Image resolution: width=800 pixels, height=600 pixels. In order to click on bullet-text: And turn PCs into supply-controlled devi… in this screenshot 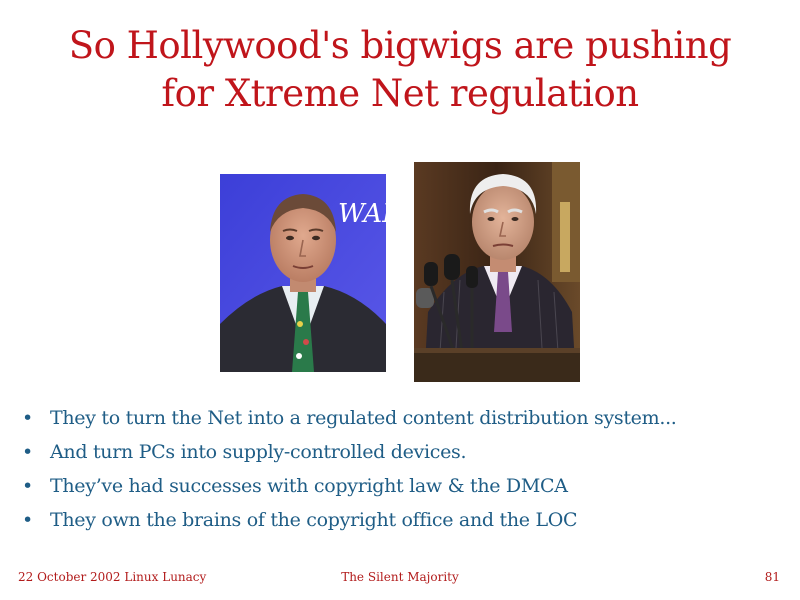, I will do `click(258, 452)`.